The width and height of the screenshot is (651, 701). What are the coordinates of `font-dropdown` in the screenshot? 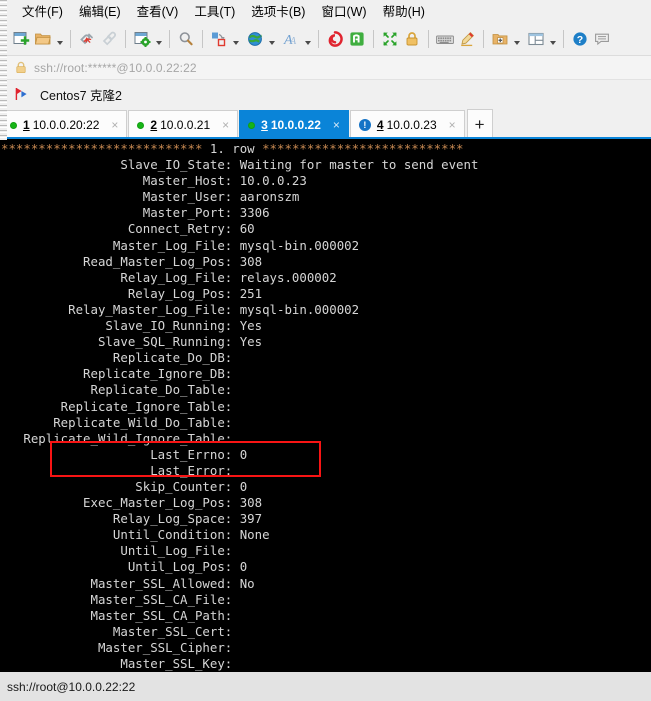 It's located at (307, 39).